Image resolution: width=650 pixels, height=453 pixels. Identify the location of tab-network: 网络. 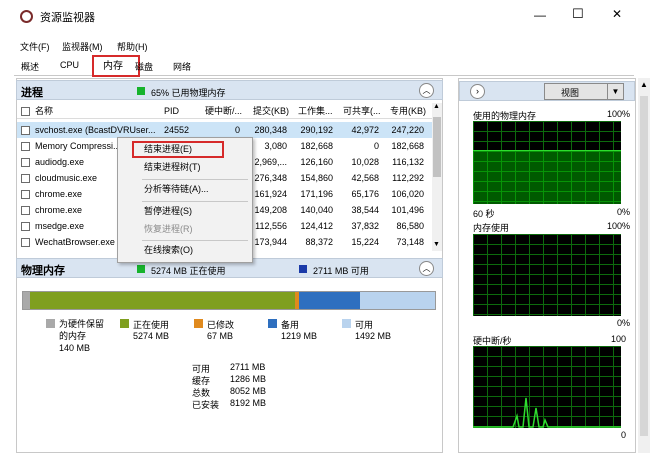
(182, 66).